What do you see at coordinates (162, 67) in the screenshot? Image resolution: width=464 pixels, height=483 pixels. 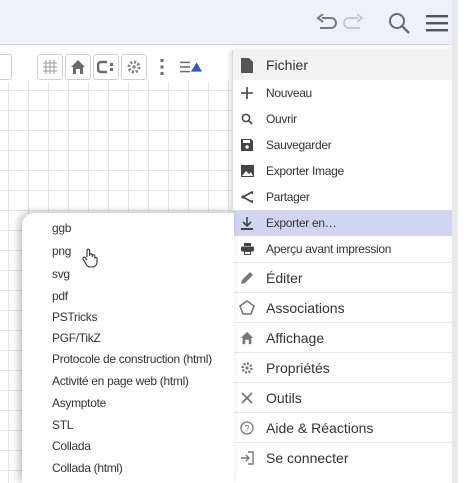 I see `more-vertical-icon` at bounding box center [162, 67].